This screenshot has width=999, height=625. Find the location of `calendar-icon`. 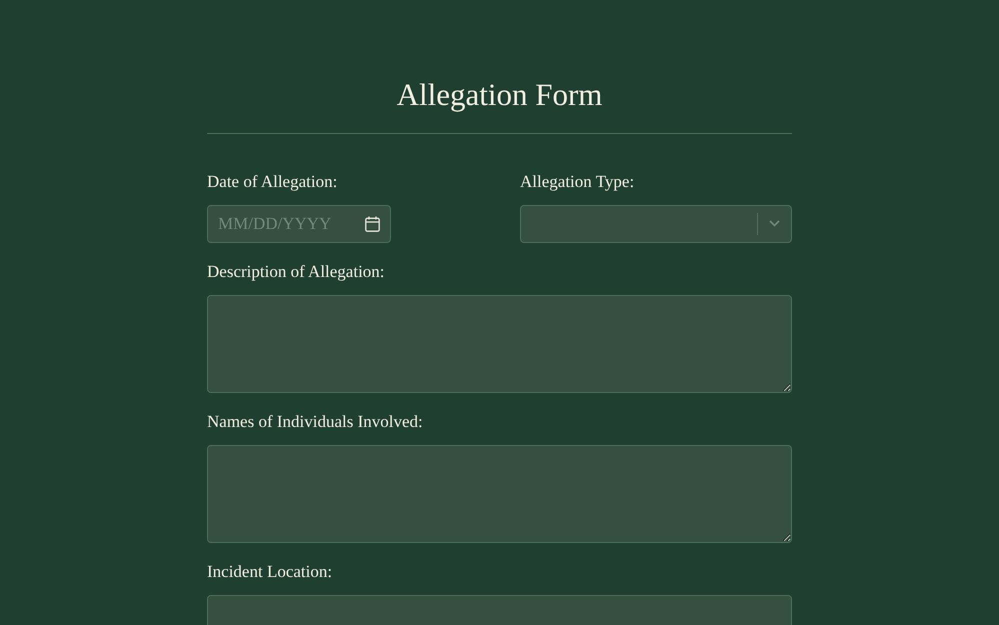

calendar-icon is located at coordinates (372, 224).